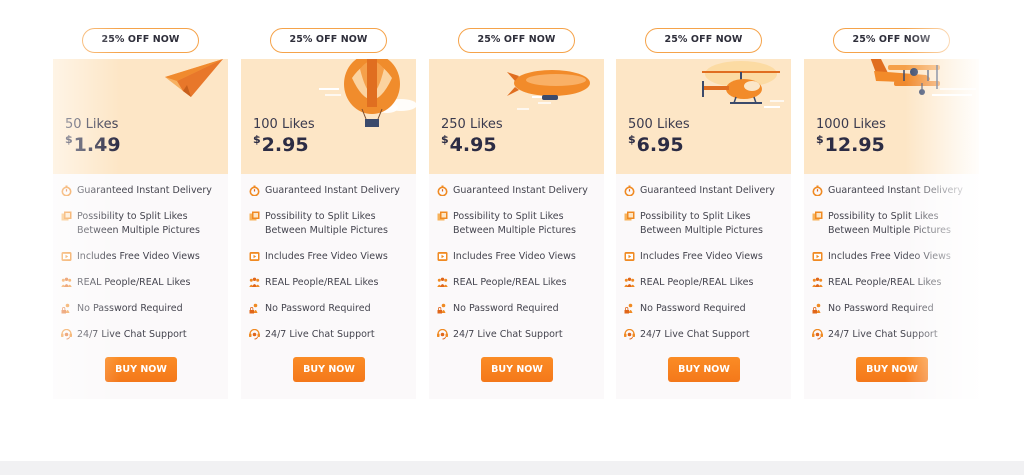 This screenshot has width=1024, height=475. Describe the element at coordinates (512, 468) in the screenshot. I see `footer-band` at that location.